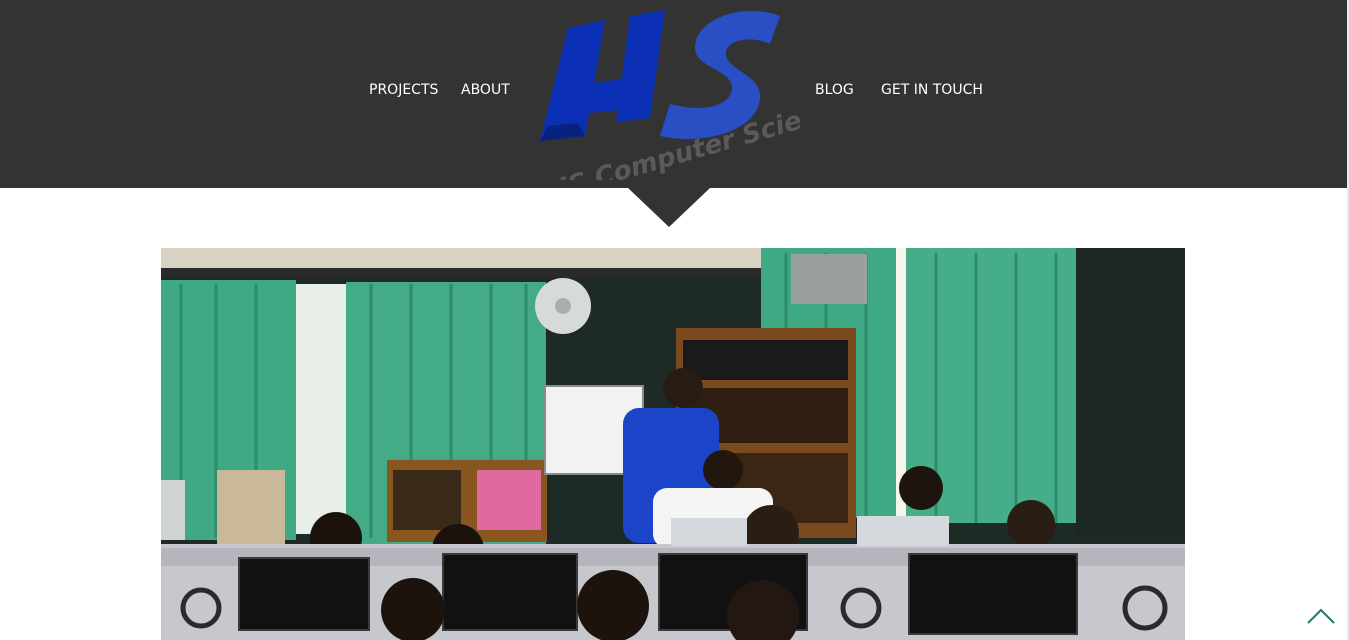 The image size is (1349, 640). I want to click on site-logo: HS Computer Science, so click(692, 107).